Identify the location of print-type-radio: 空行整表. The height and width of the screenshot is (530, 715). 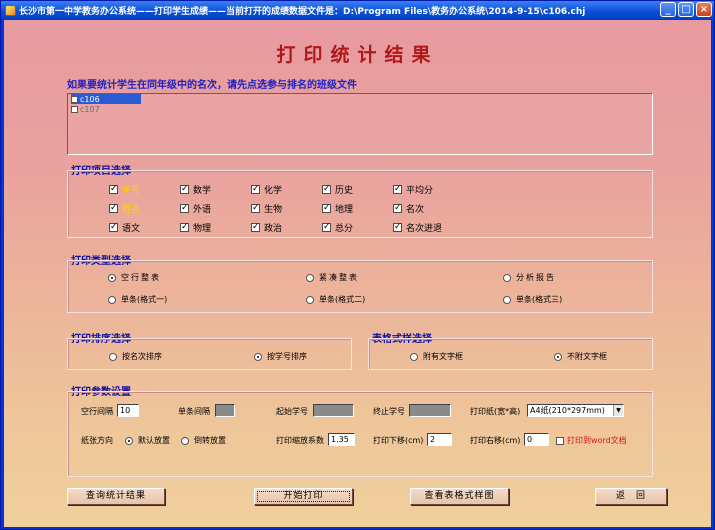
(134, 277).